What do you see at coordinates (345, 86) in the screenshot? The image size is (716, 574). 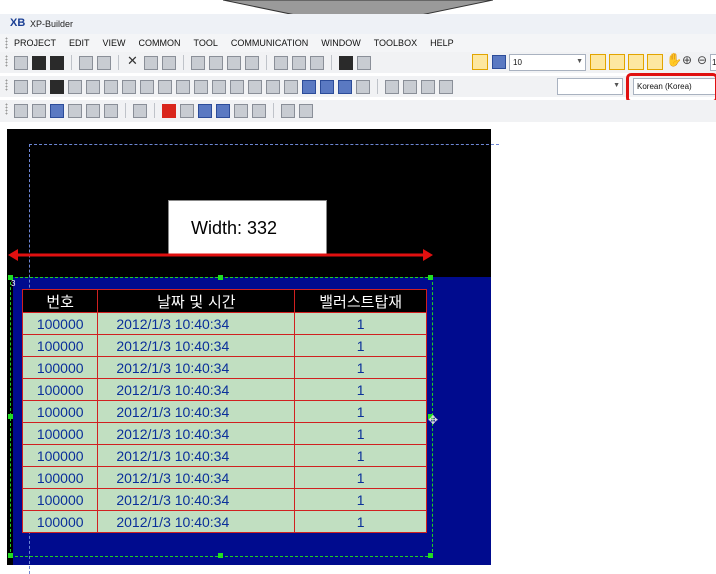 I see `send-to-back-icon` at bounding box center [345, 86].